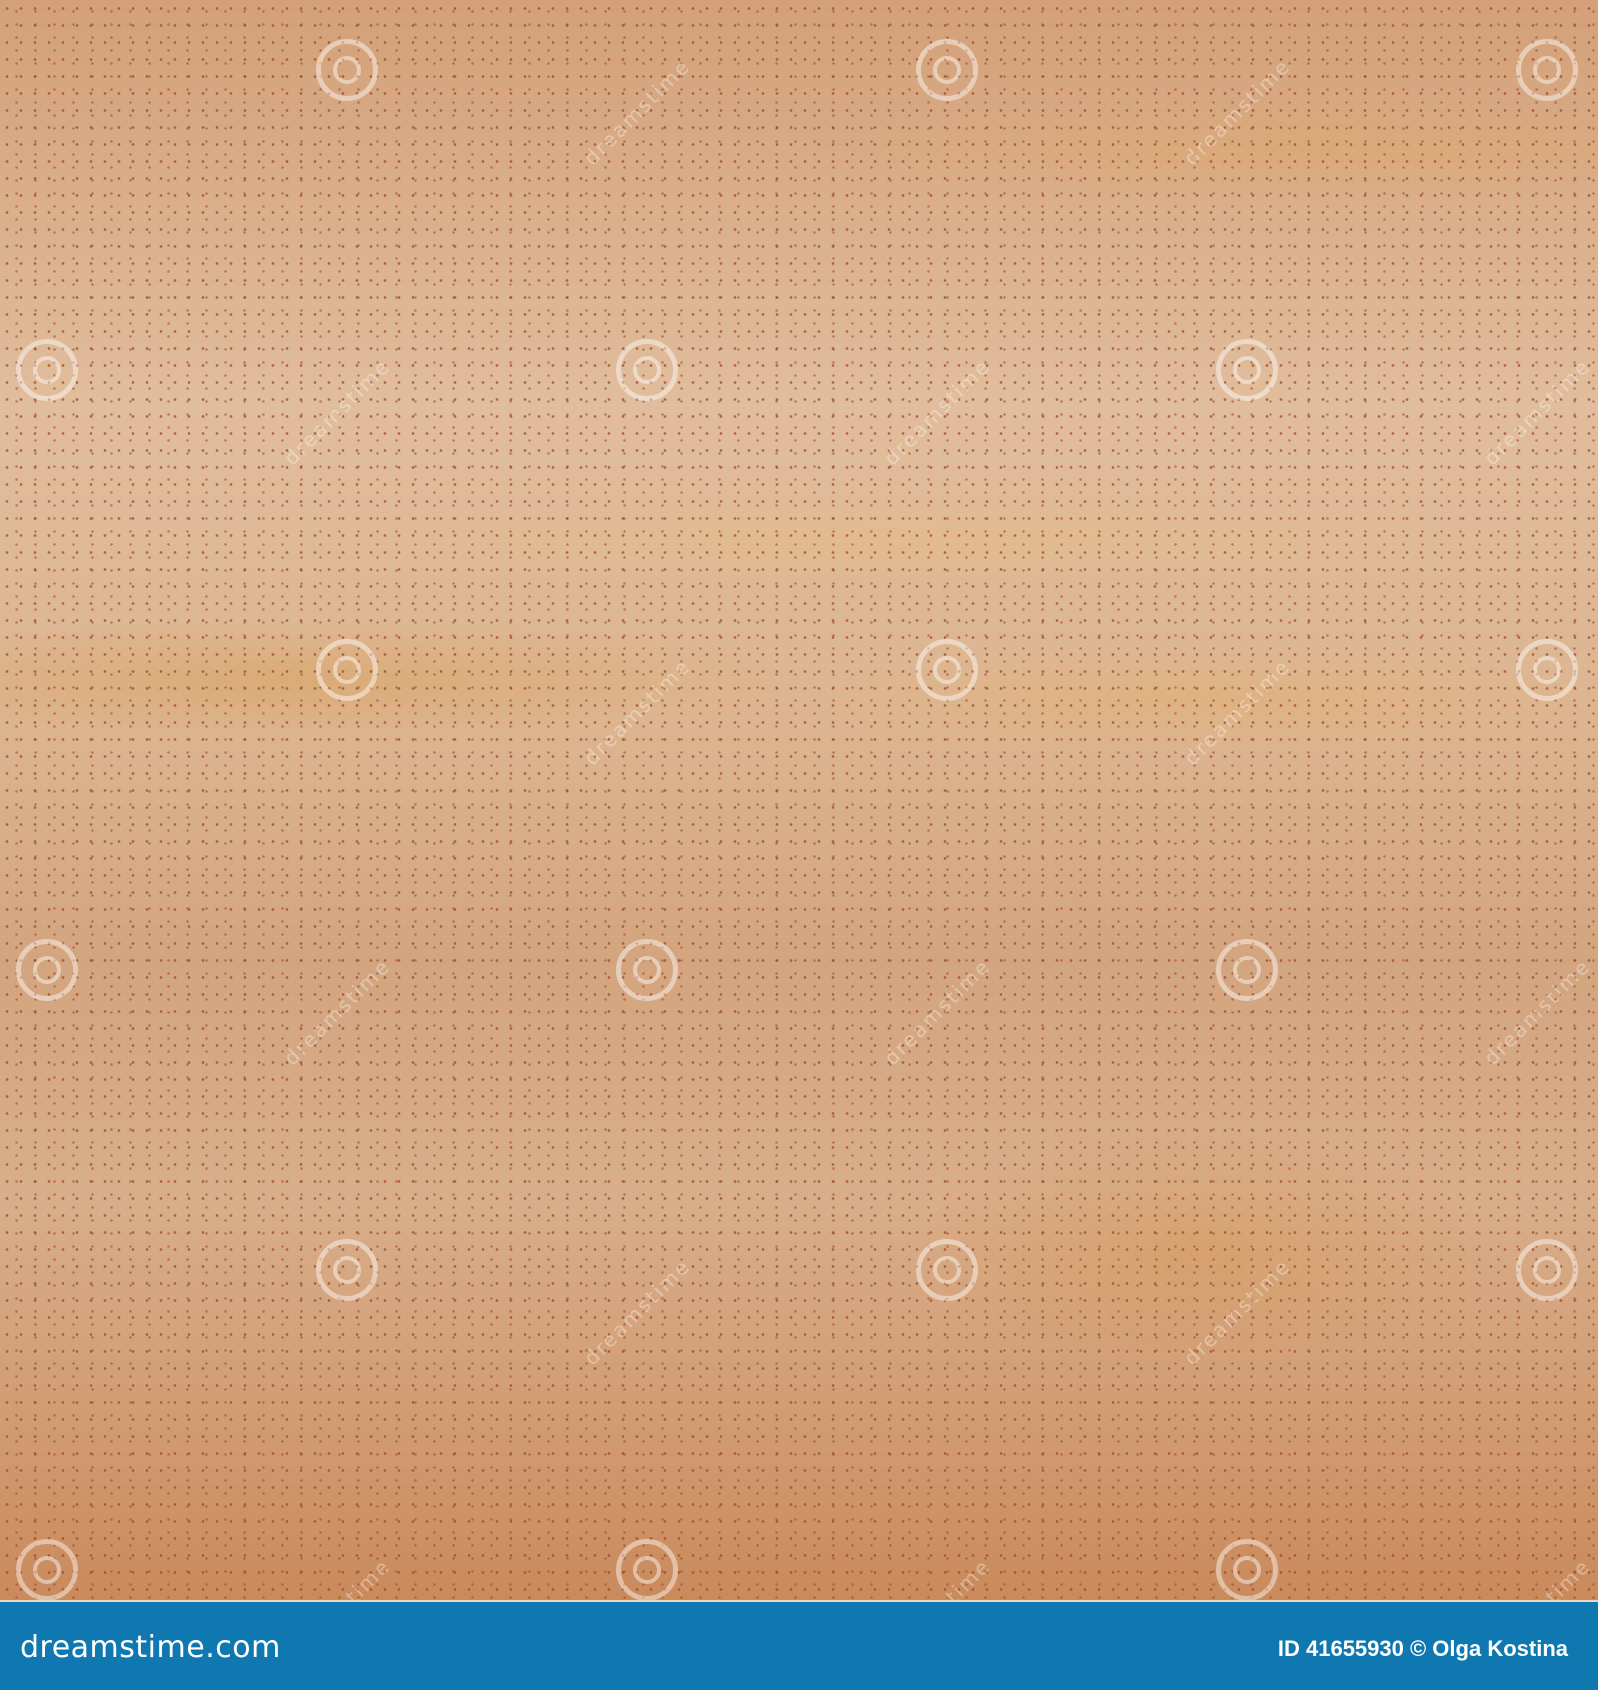 The height and width of the screenshot is (1690, 1598). I want to click on image-credit: ID 41655930 © Olga Kostina, so click(1422, 1648).